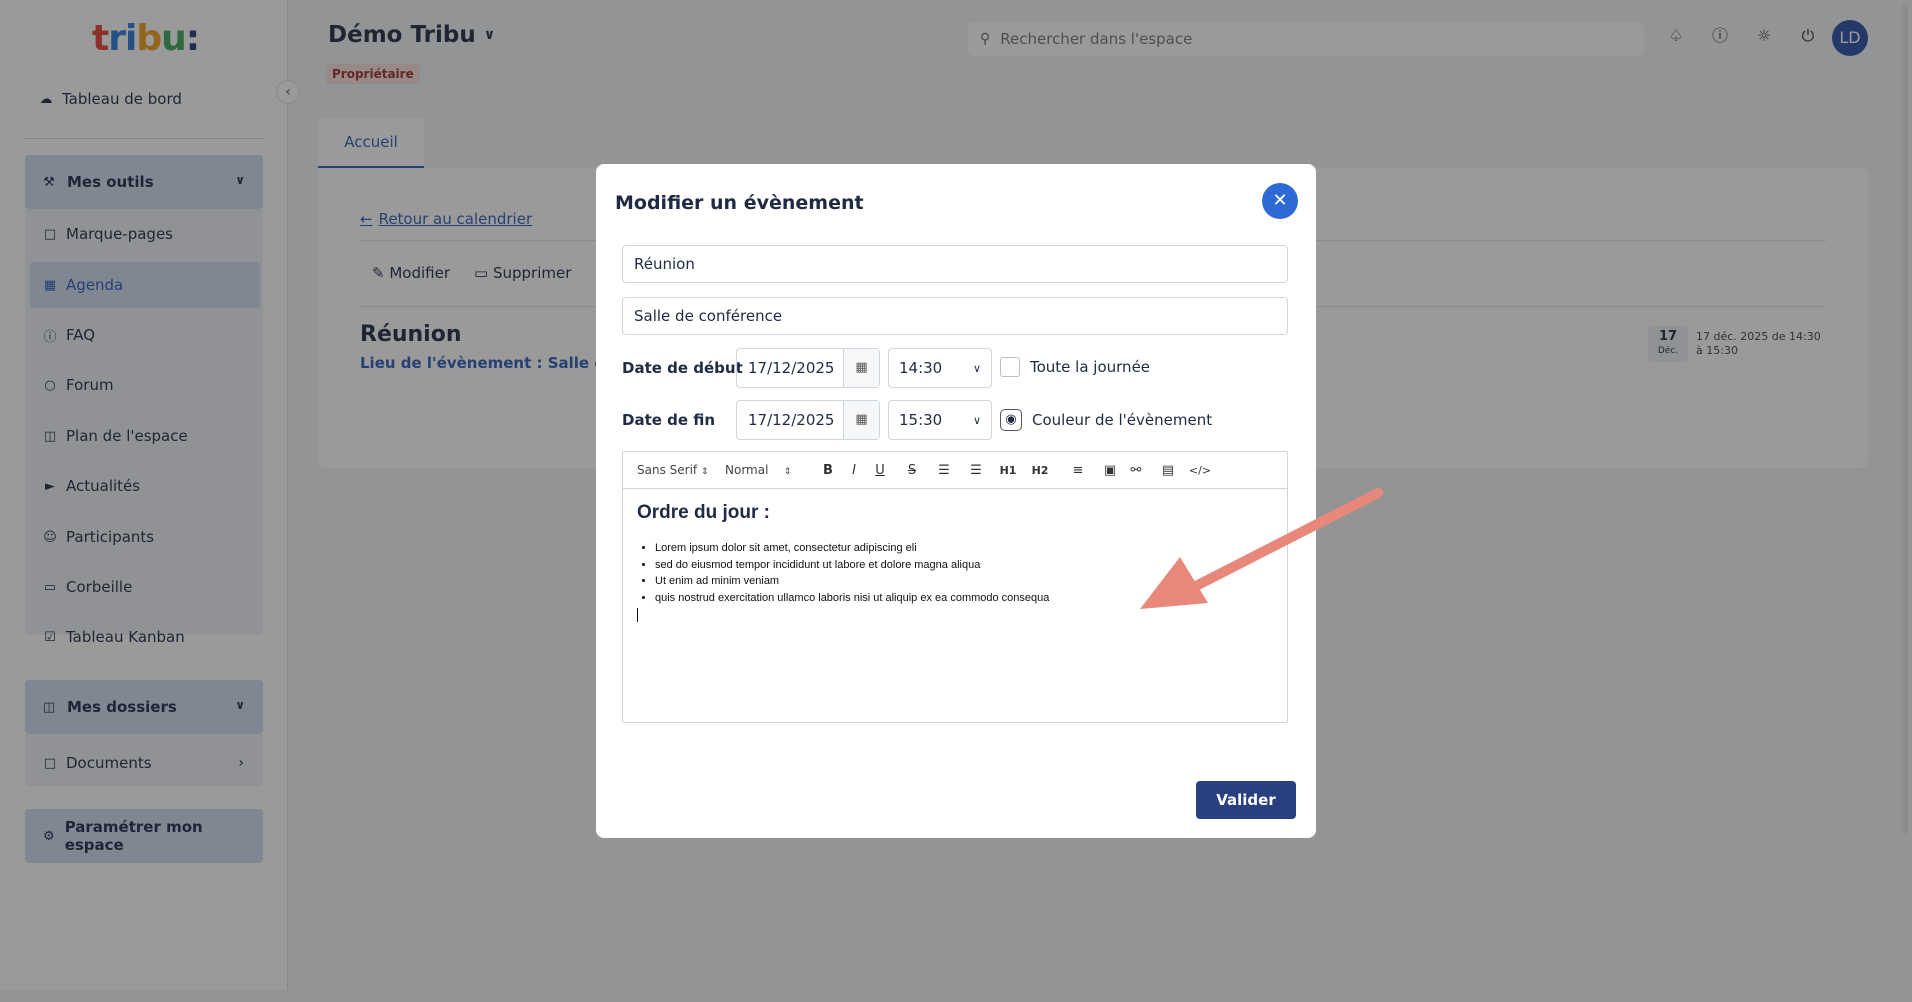  What do you see at coordinates (1110, 470) in the screenshot?
I see `video-icon: ▣` at bounding box center [1110, 470].